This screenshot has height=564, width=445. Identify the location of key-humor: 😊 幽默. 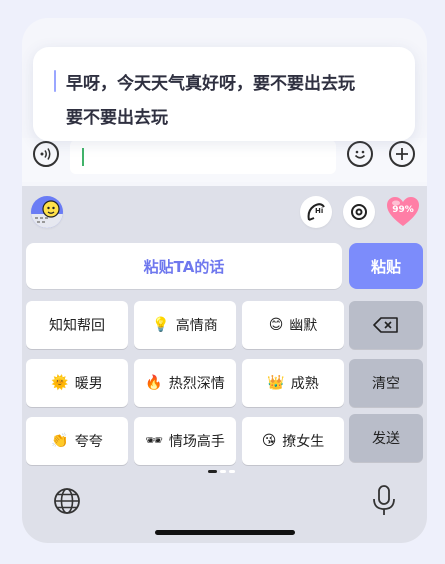
(293, 325).